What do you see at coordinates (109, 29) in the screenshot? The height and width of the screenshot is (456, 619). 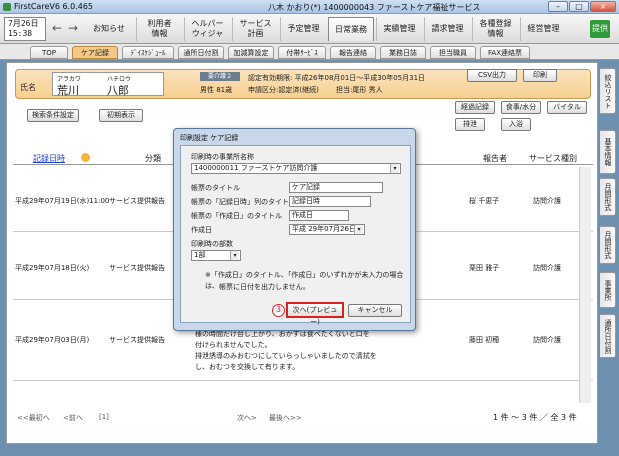 I see `toolbar-item-news: お知らせ` at bounding box center [109, 29].